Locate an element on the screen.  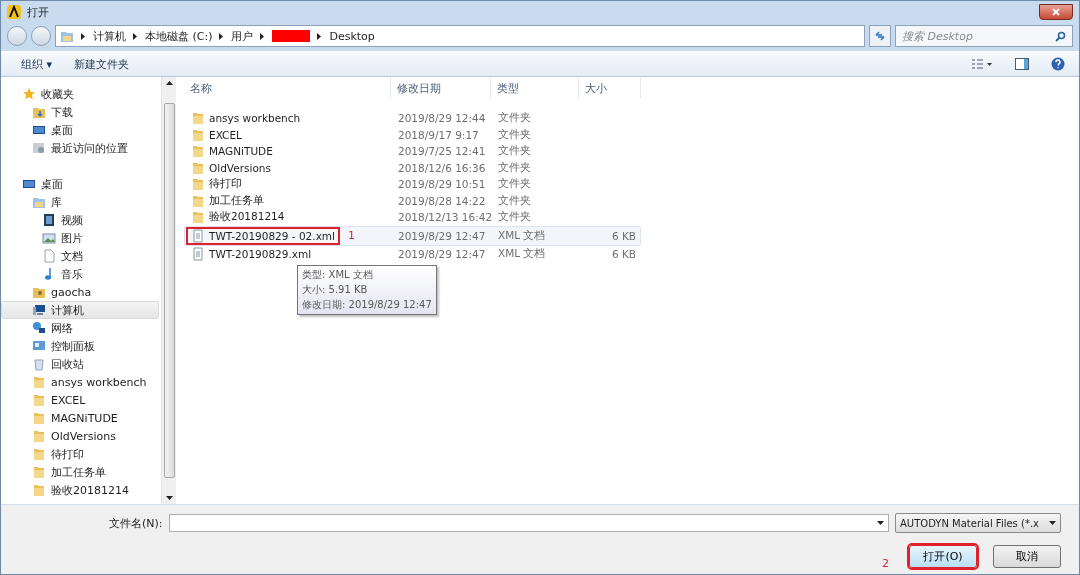
scroll-up-icon is located at coordinates (169, 83).